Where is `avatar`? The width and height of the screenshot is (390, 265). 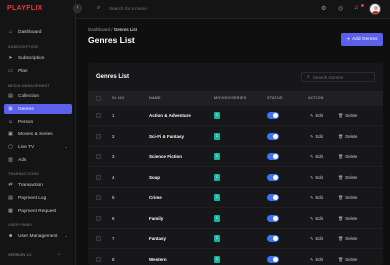
avatar is located at coordinates (375, 9).